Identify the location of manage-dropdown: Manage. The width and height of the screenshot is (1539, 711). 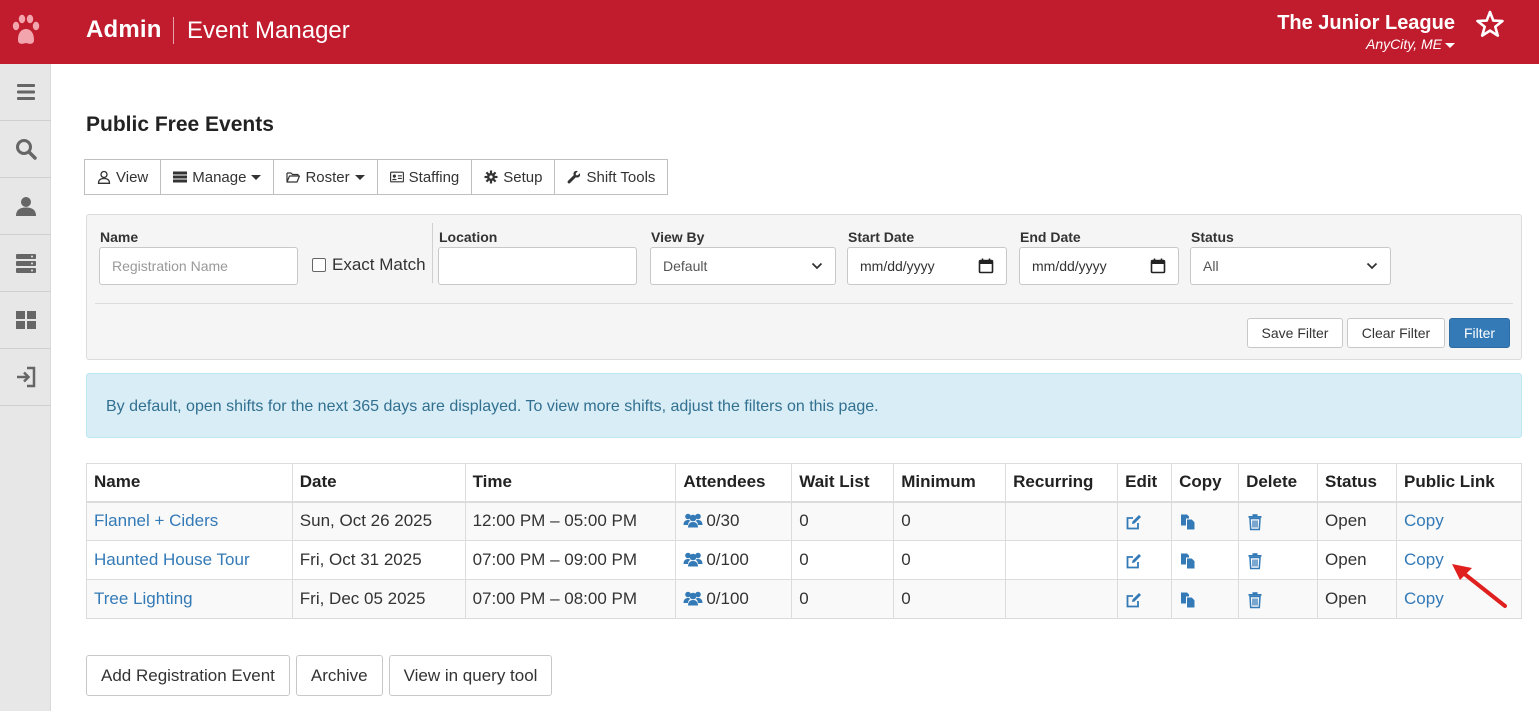
(217, 177).